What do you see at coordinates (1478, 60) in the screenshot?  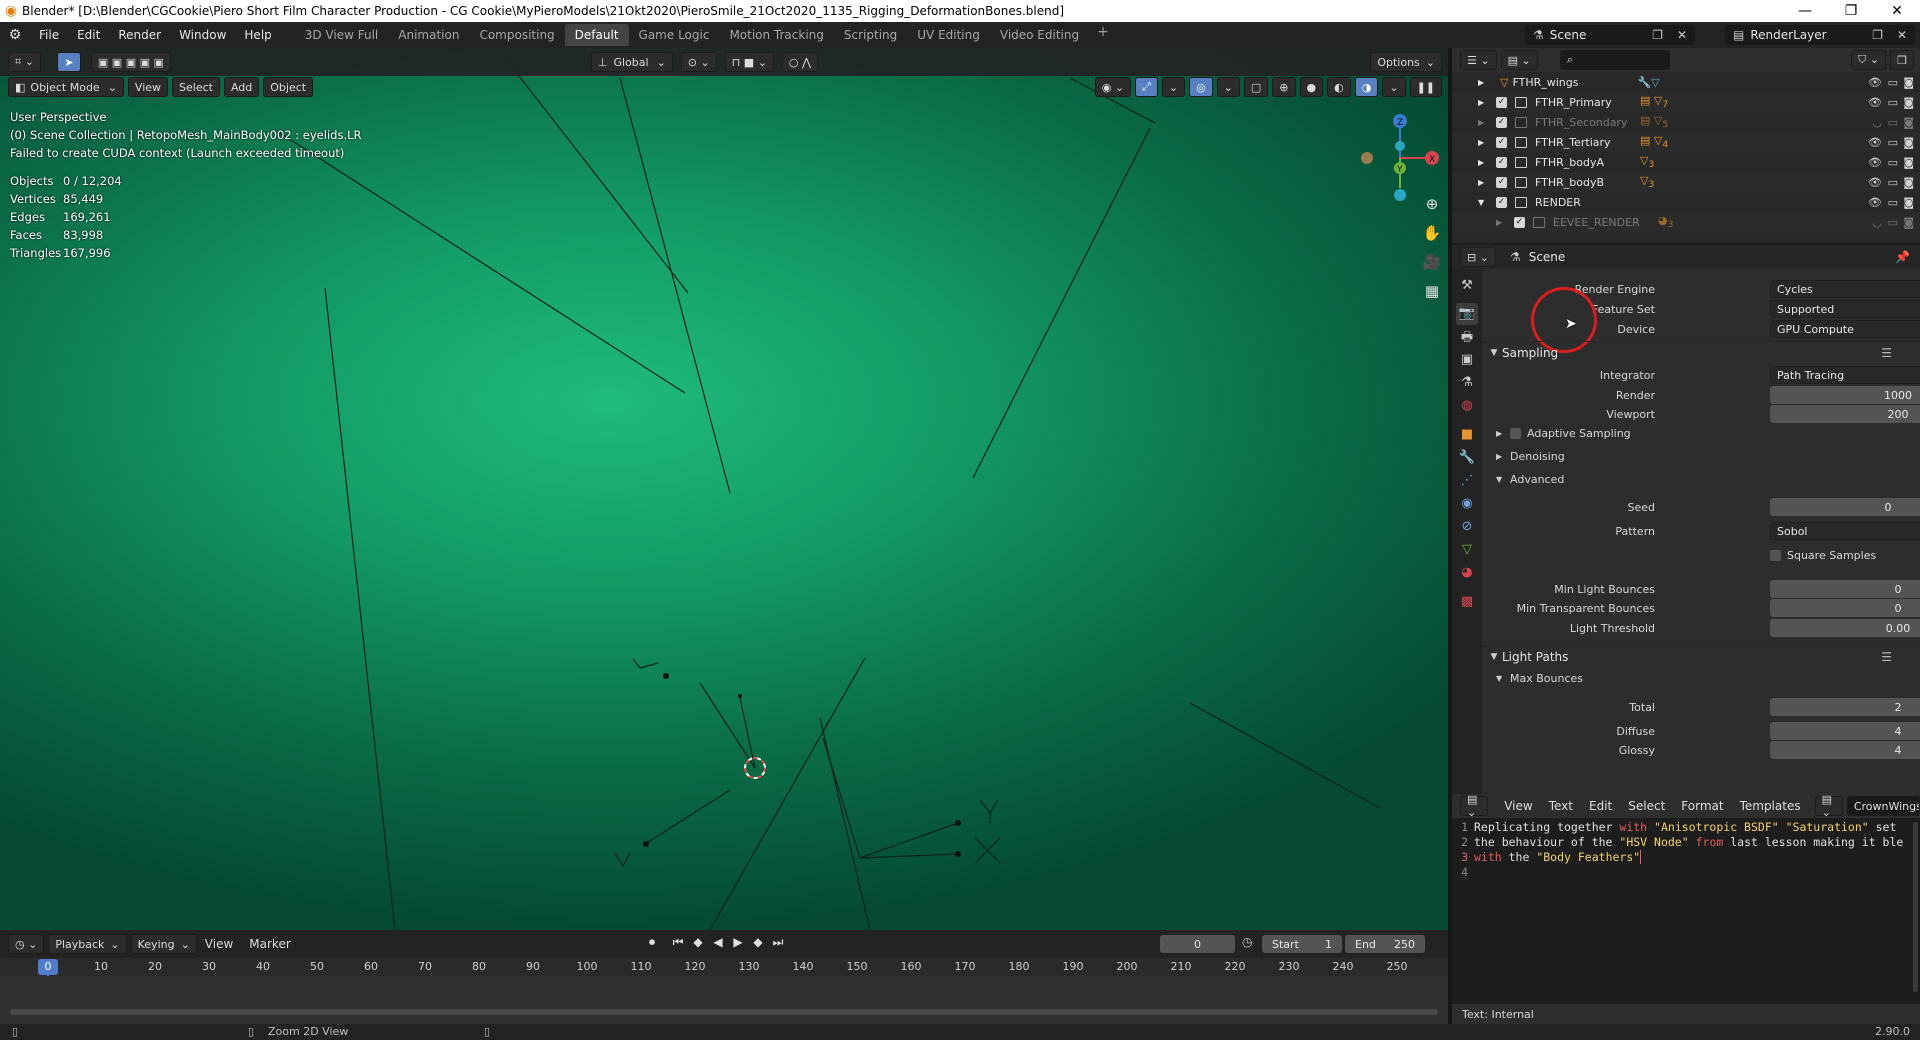 I see `outliner-editor-type-icon: ☰ ⌄` at bounding box center [1478, 60].